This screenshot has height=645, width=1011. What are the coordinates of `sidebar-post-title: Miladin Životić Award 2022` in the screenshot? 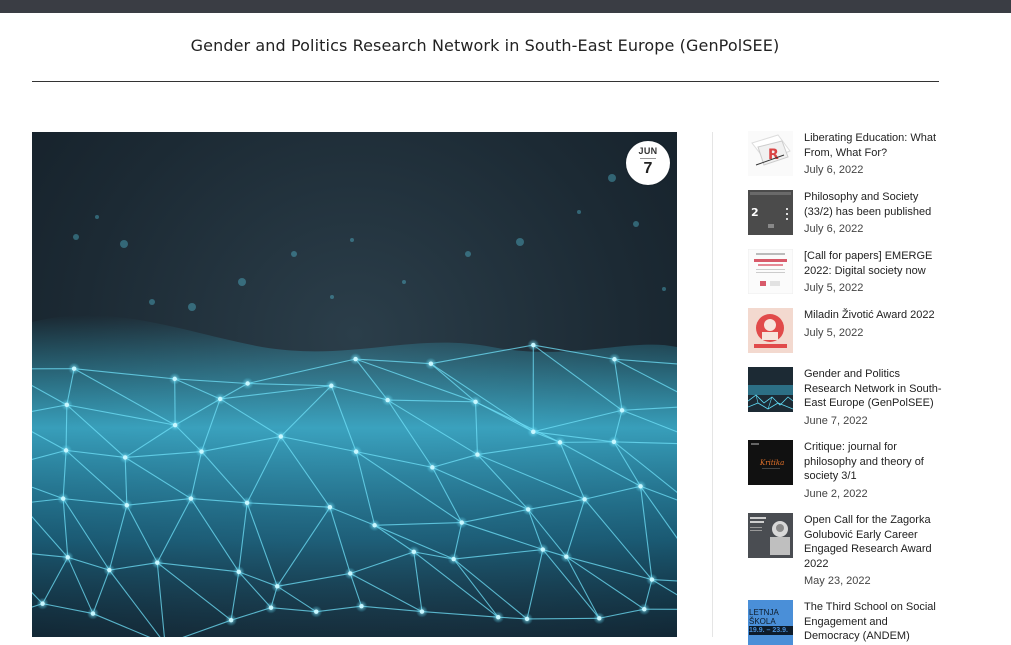 It's located at (873, 315).